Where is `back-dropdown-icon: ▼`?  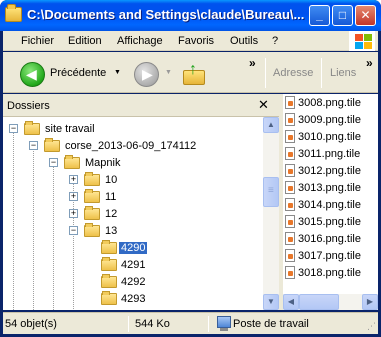
back-dropdown-icon: ▼ is located at coordinates (117, 72).